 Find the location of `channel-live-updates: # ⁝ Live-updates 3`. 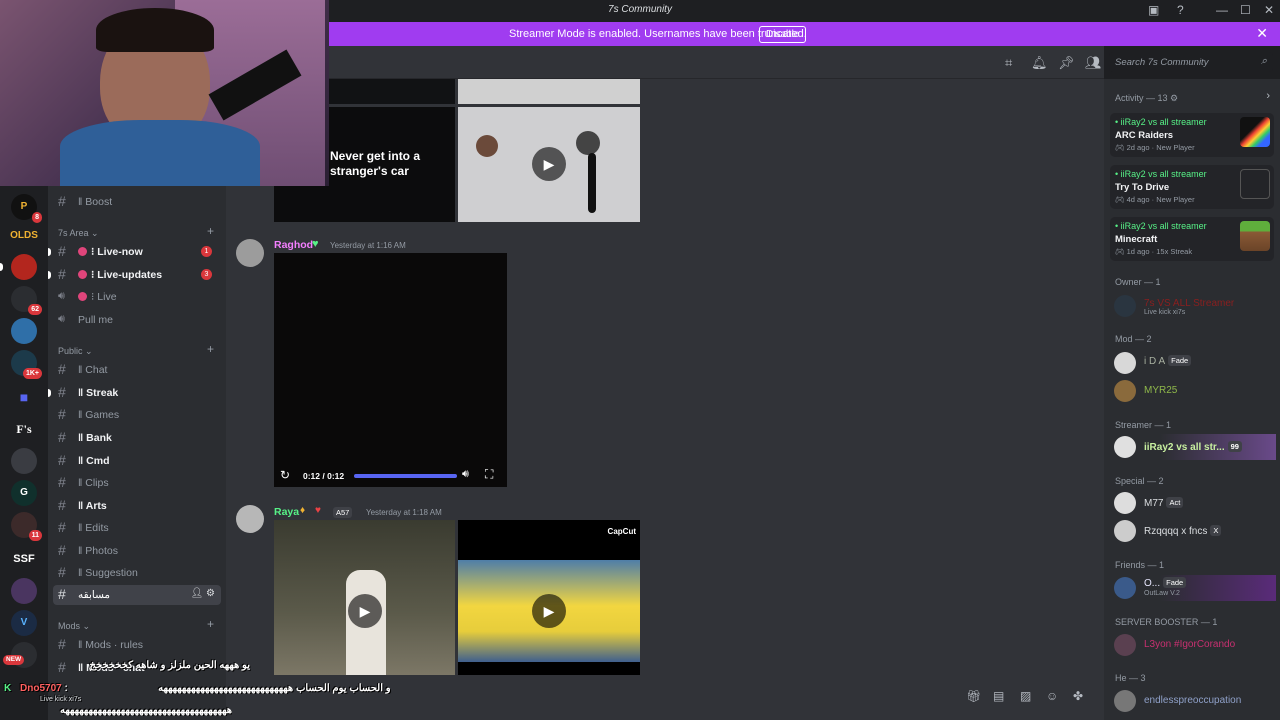

channel-live-updates: # ⁝ Live-updates 3 is located at coordinates (139, 275).